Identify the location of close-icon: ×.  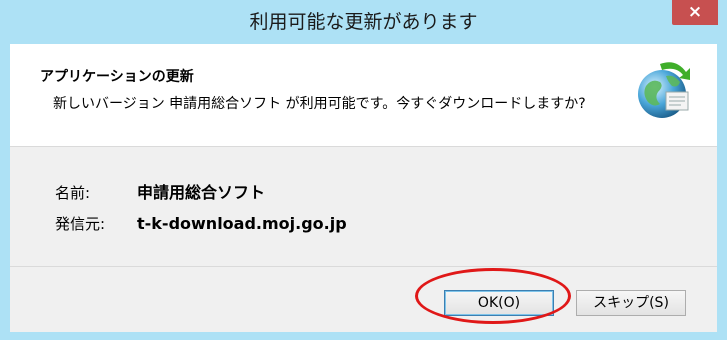
(695, 12).